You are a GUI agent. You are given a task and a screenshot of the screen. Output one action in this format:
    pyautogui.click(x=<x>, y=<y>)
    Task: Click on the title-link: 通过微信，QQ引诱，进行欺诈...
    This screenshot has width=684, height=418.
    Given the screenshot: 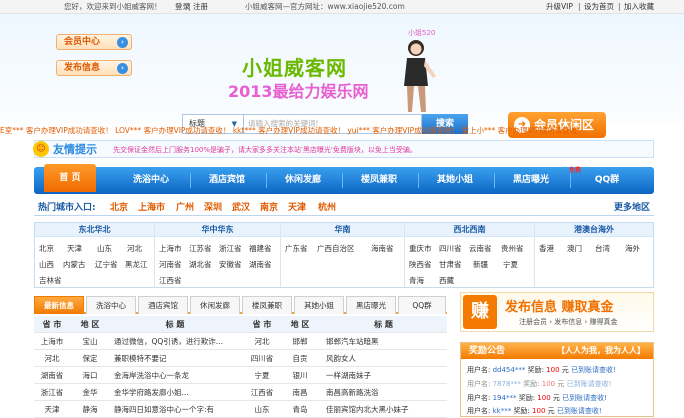 What is the action you would take?
    pyautogui.click(x=178, y=341)
    